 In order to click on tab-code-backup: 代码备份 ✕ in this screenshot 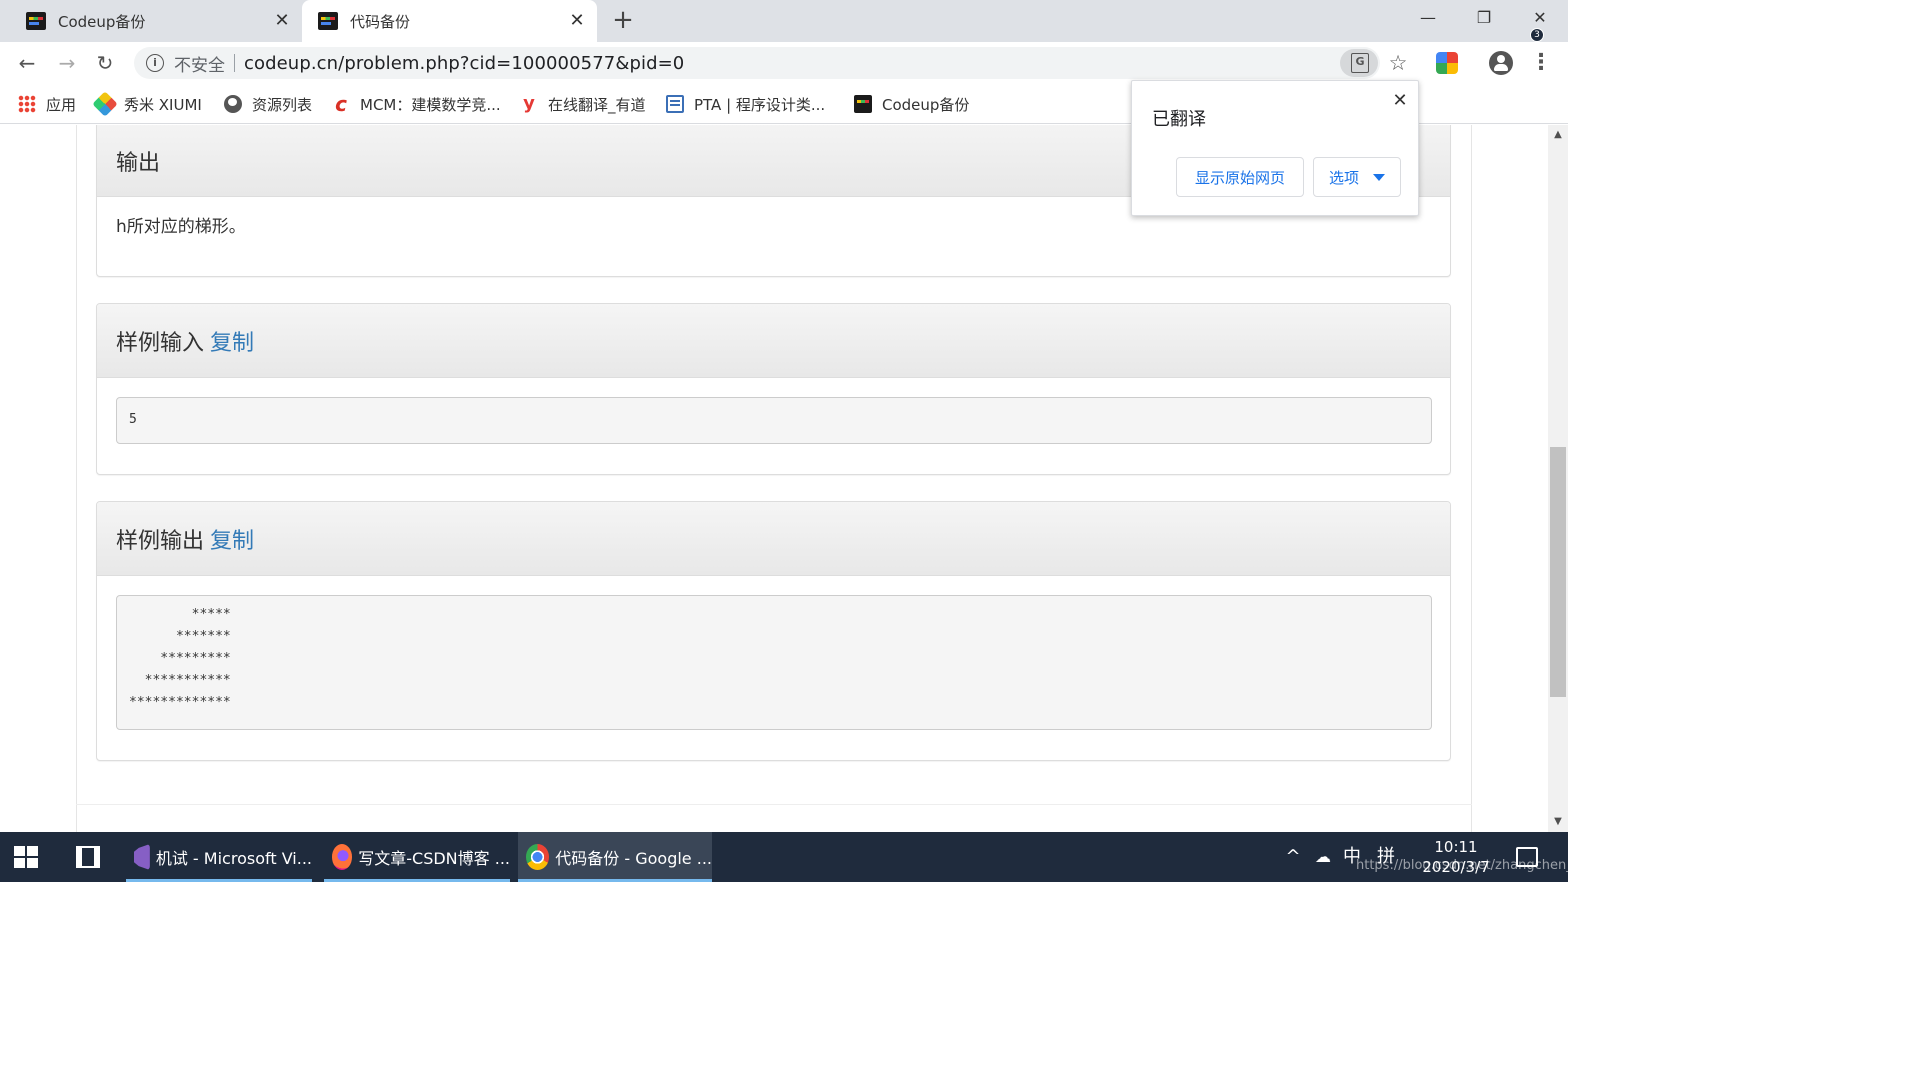, I will do `click(449, 21)`.